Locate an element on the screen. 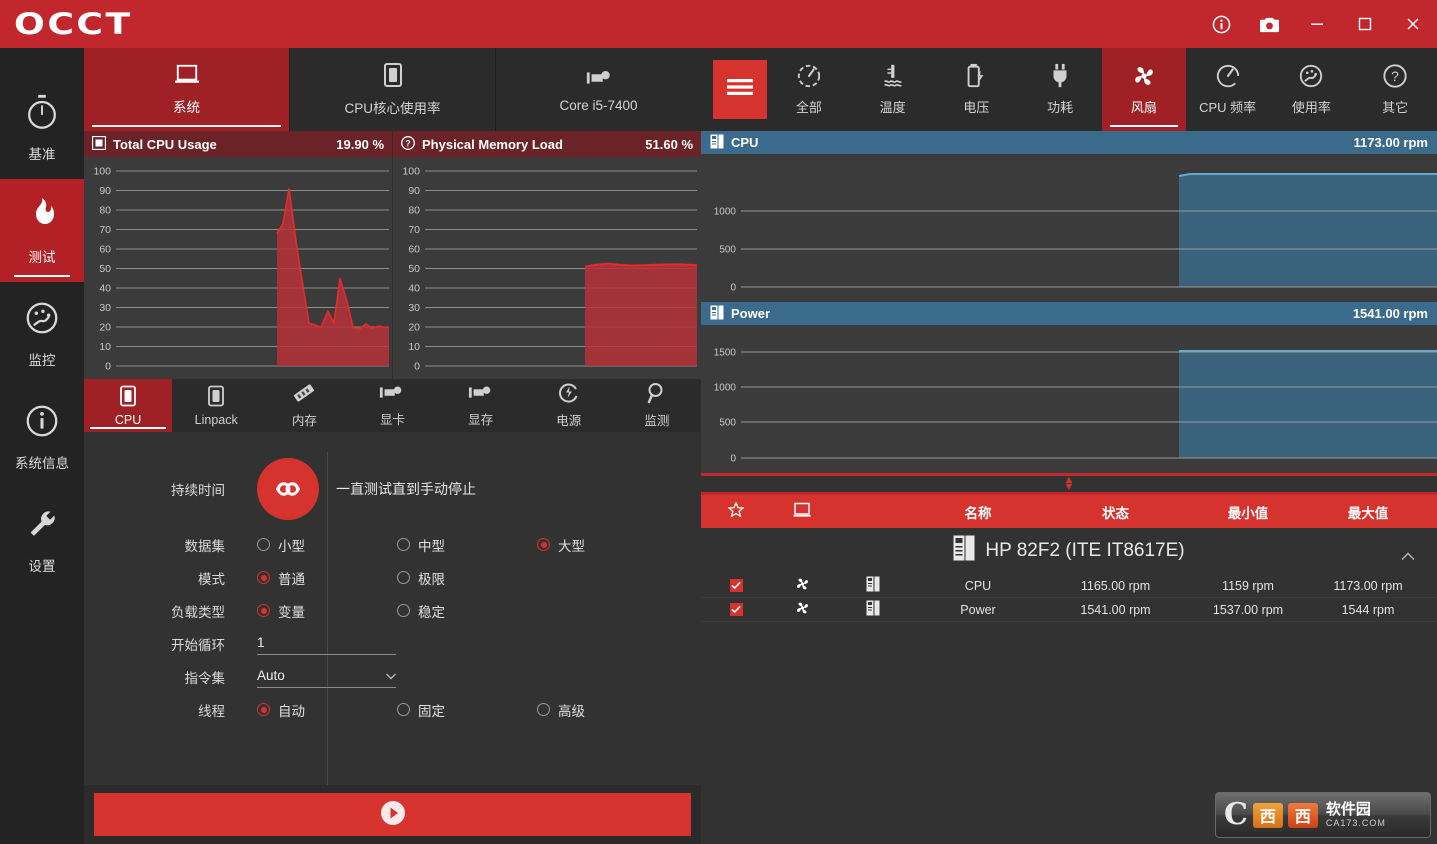 The image size is (1437, 844). column-max: 最大值 is located at coordinates (1368, 512).